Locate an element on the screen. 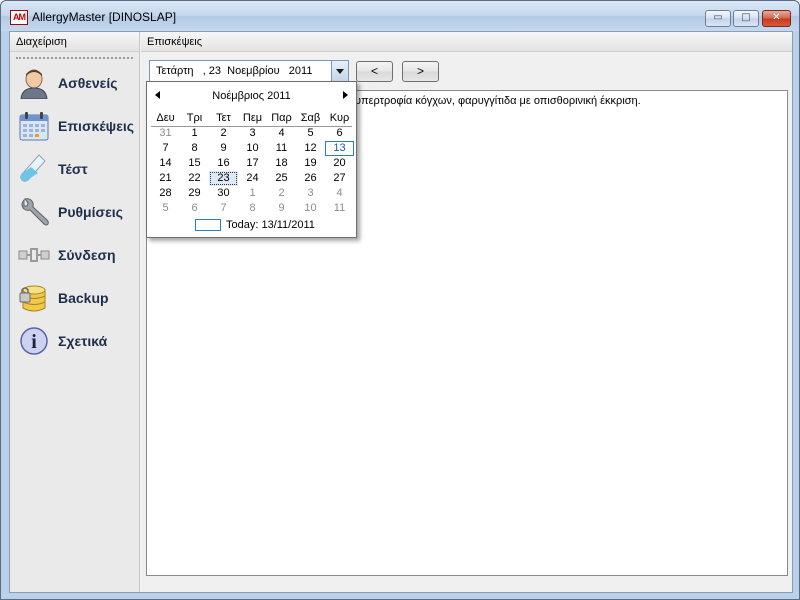 Image resolution: width=800 pixels, height=600 pixels. calendar-weekday-label: Παρ is located at coordinates (281, 118).